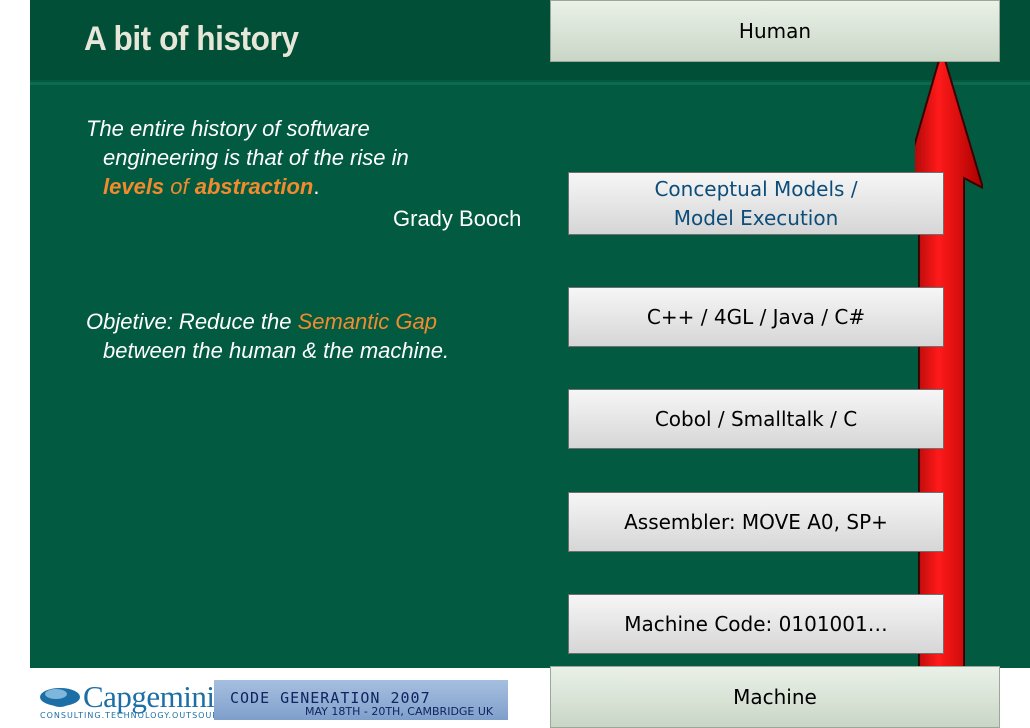  Describe the element at coordinates (192, 321) in the screenshot. I see `objective-prefix: Objetive: Reduce the` at that location.